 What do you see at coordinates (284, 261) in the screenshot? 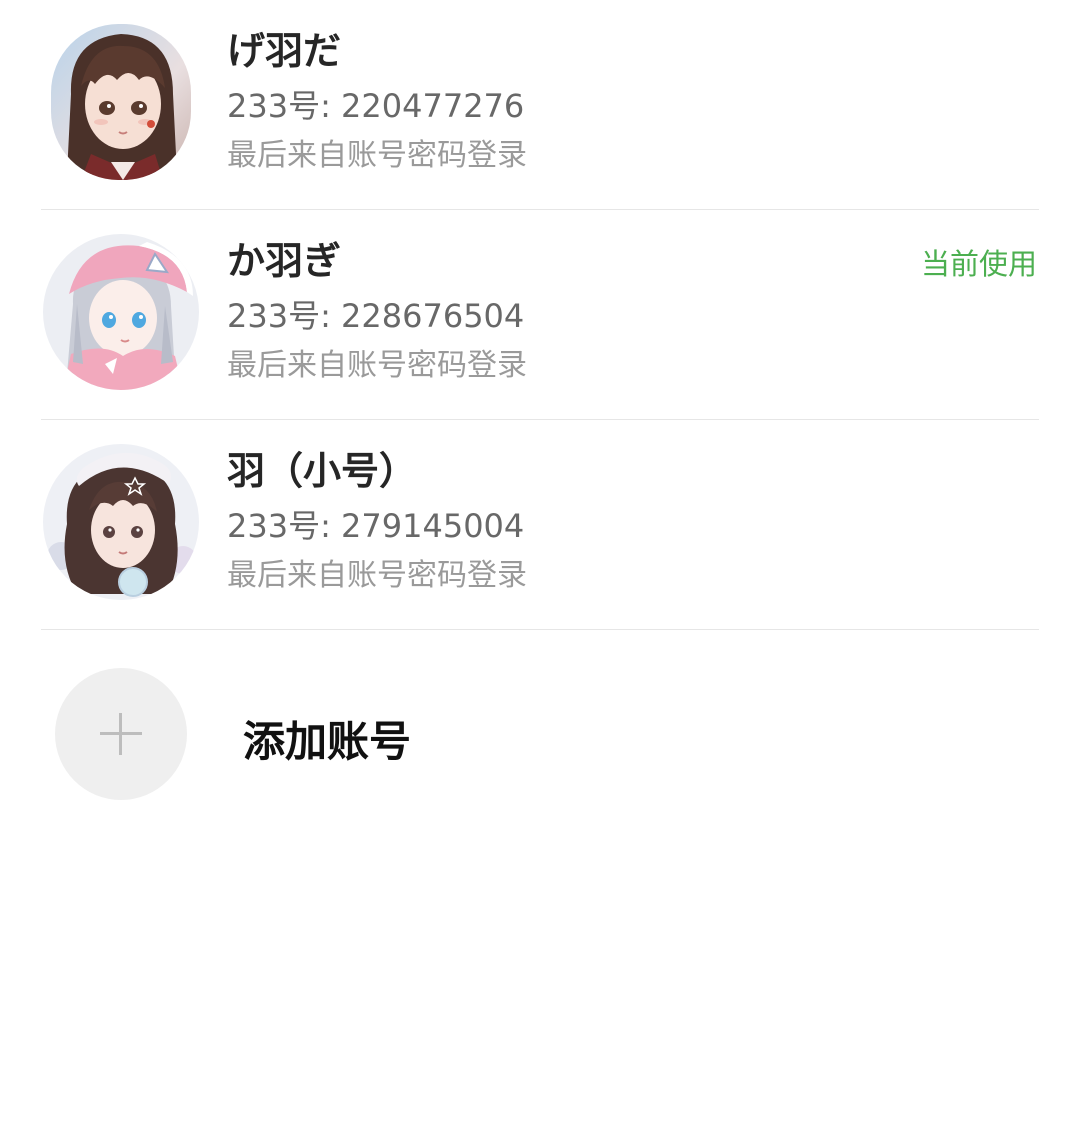
I see `account-name: か羽ぎ` at bounding box center [284, 261].